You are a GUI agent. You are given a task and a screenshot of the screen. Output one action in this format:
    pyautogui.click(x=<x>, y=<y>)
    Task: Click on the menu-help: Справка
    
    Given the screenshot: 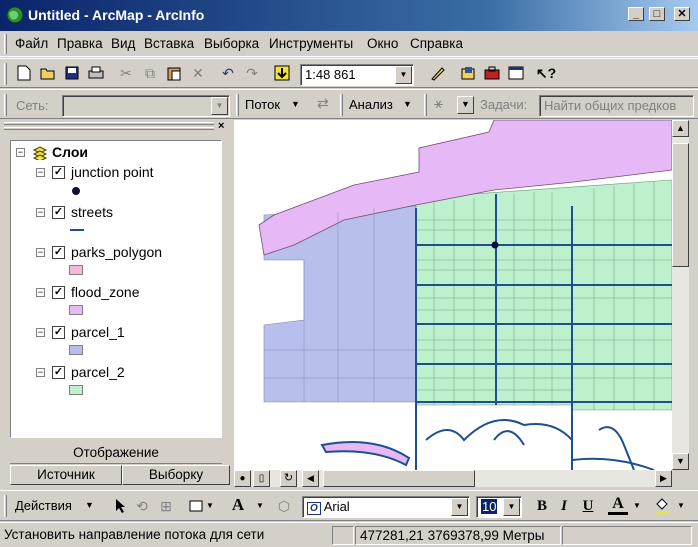 What is the action you would take?
    pyautogui.click(x=436, y=43)
    